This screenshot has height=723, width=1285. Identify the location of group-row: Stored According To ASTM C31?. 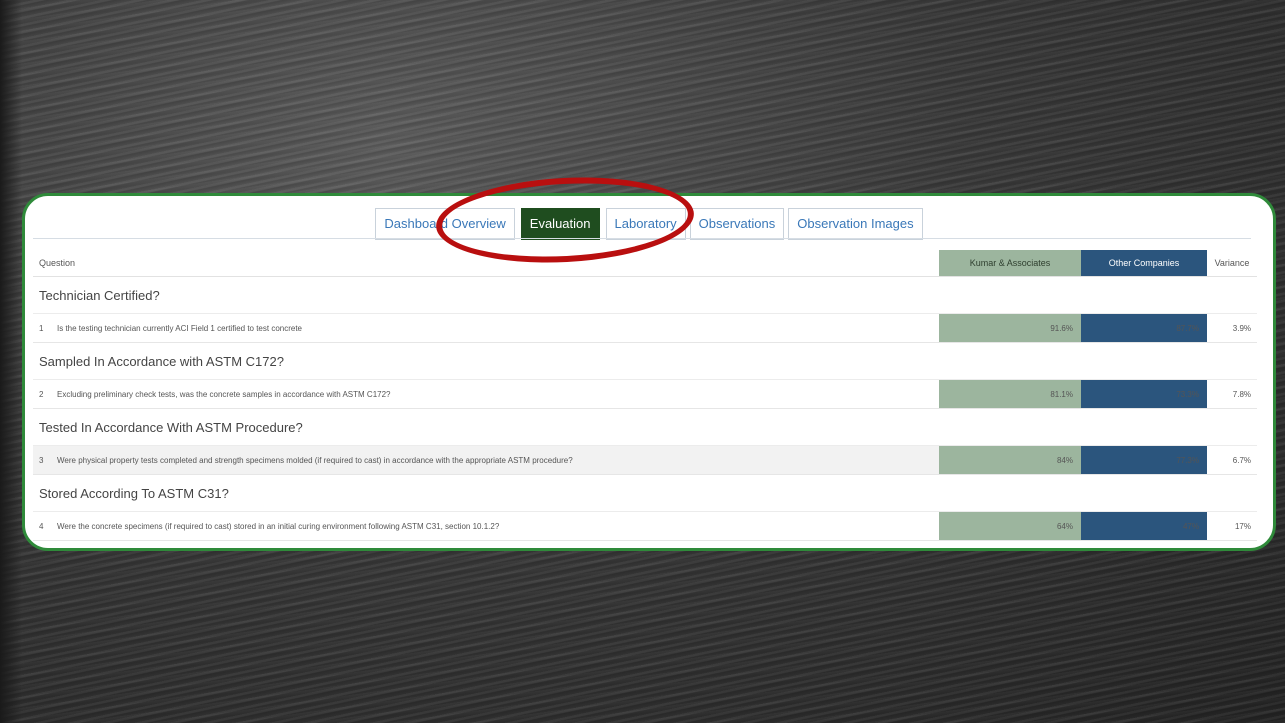
(645, 493).